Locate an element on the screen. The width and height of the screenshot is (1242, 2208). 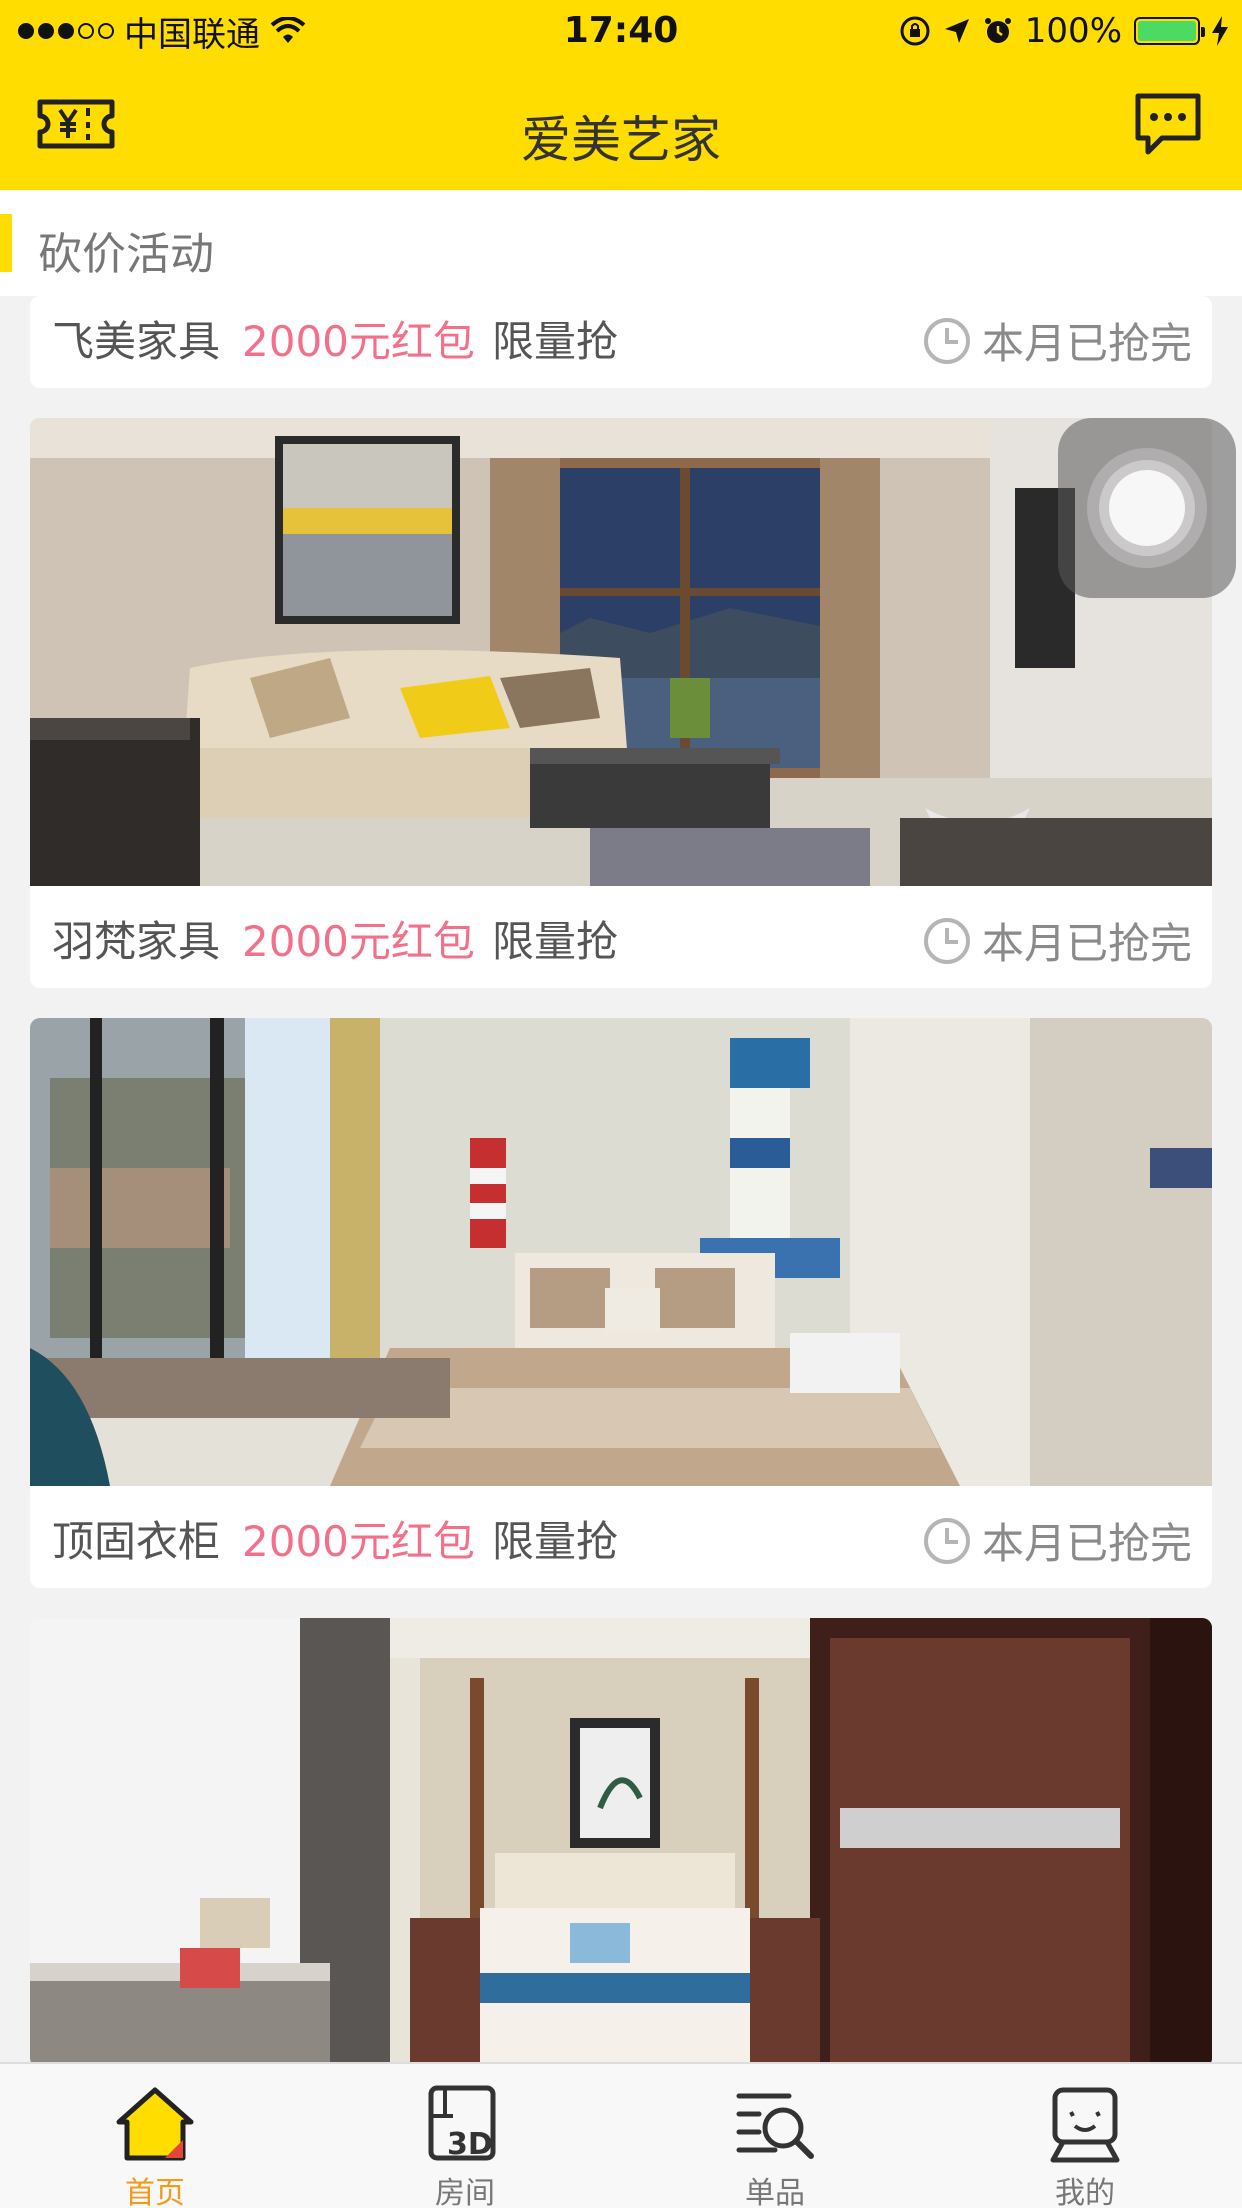
tab-bar: 首页 3D 房间 单品 我的 is located at coordinates (621, 2135).